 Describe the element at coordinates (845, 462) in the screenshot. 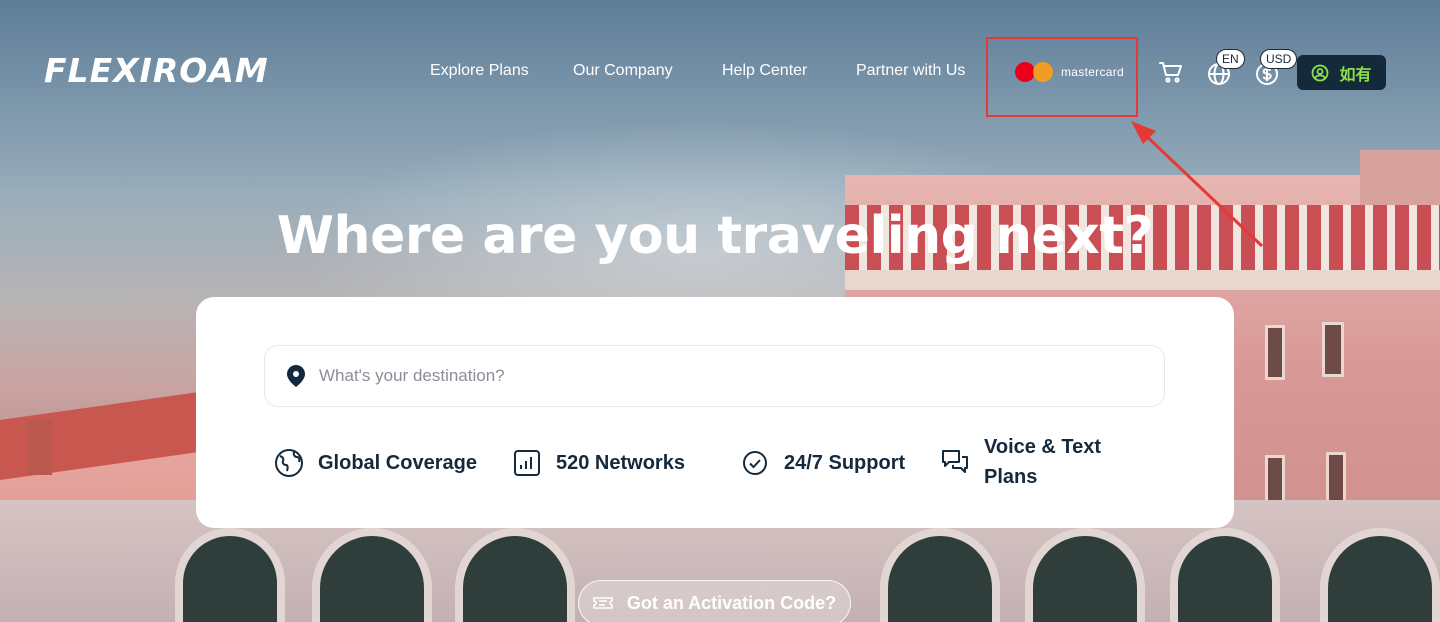

I see `feature-label: 24/7 Support` at that location.